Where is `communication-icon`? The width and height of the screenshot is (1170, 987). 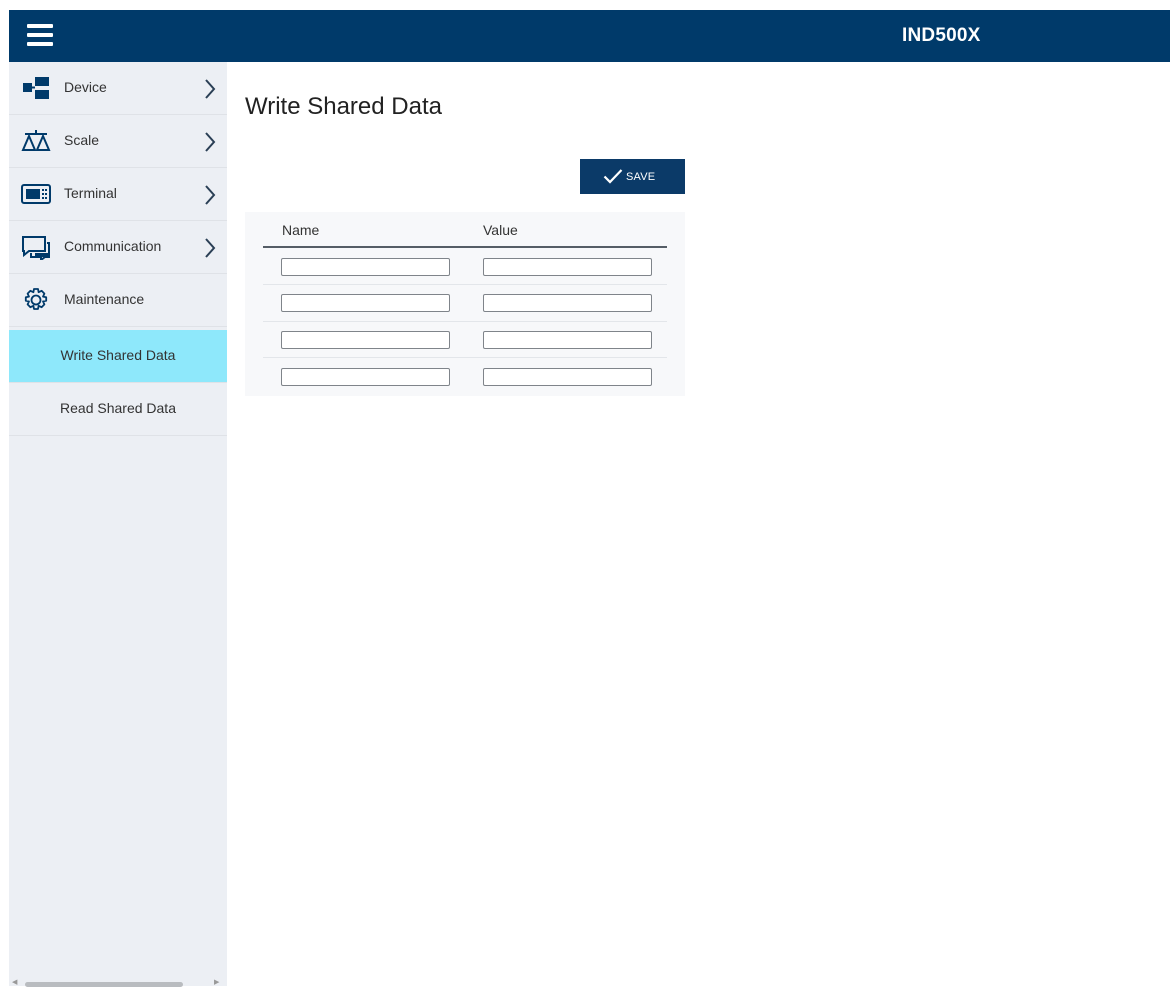 communication-icon is located at coordinates (36, 248).